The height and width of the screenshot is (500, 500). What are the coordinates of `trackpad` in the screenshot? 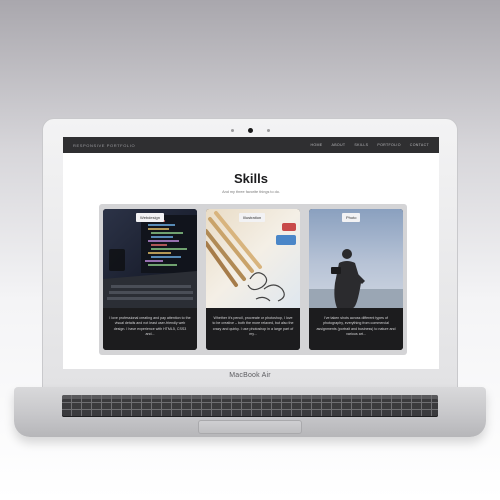 It's located at (250, 427).